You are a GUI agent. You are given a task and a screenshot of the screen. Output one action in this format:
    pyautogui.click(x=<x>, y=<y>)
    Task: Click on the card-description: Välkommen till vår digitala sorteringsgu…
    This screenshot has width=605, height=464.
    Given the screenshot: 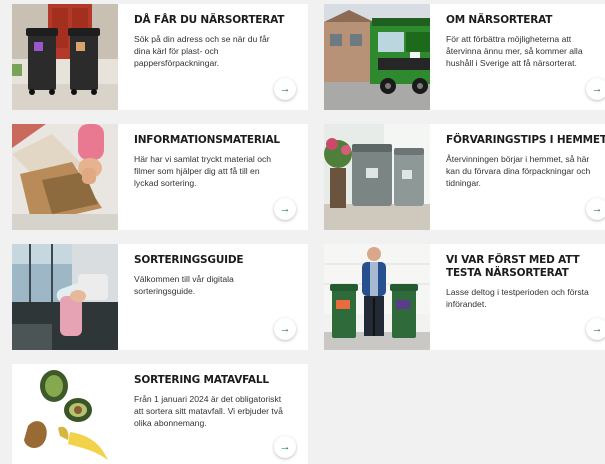 What is the action you would take?
    pyautogui.click(x=184, y=285)
    